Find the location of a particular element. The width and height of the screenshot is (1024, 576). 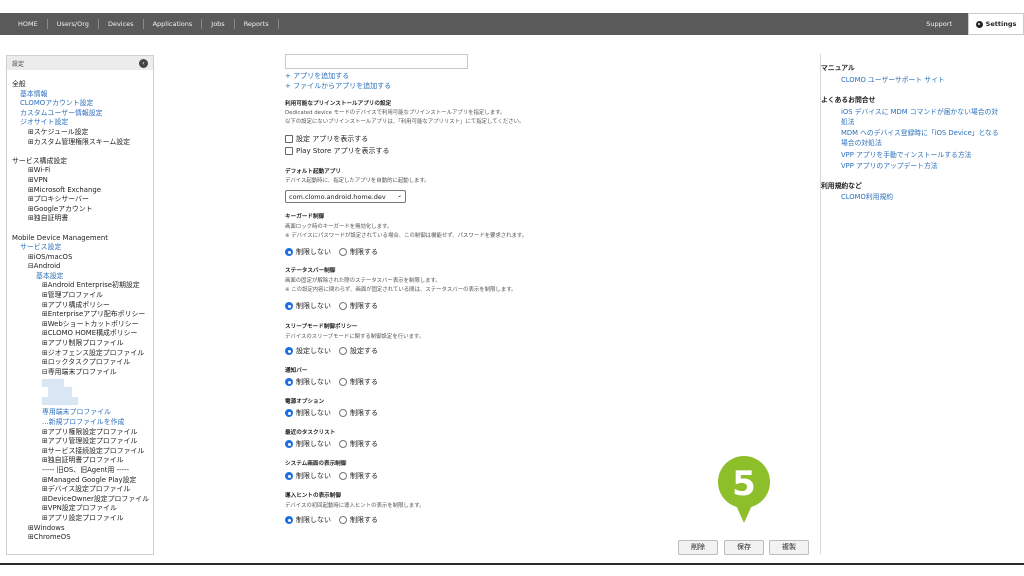

notify-option-restrict: 制限する is located at coordinates (358, 382).